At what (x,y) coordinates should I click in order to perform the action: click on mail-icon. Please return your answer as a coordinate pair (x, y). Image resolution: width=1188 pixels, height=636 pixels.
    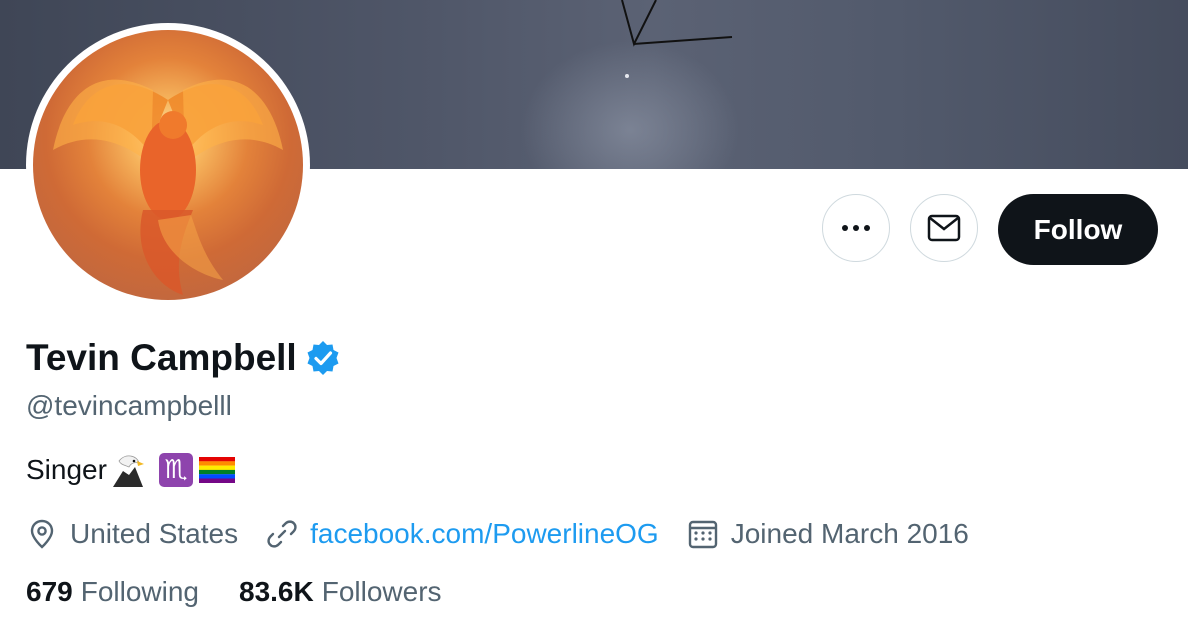
    Looking at the image, I should click on (944, 228).